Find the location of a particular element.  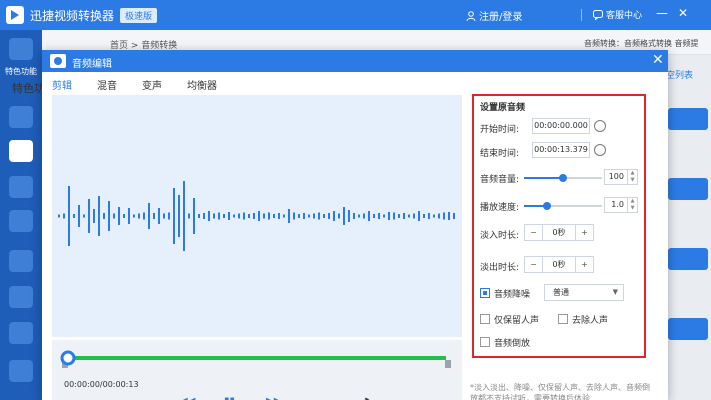

clear-list-link: 空列表 is located at coordinates (679, 74).